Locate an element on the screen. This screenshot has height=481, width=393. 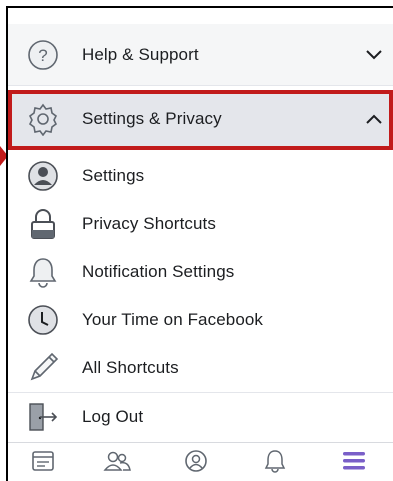
all-shortcuts-label: All Shortcuts is located at coordinates (130, 367).